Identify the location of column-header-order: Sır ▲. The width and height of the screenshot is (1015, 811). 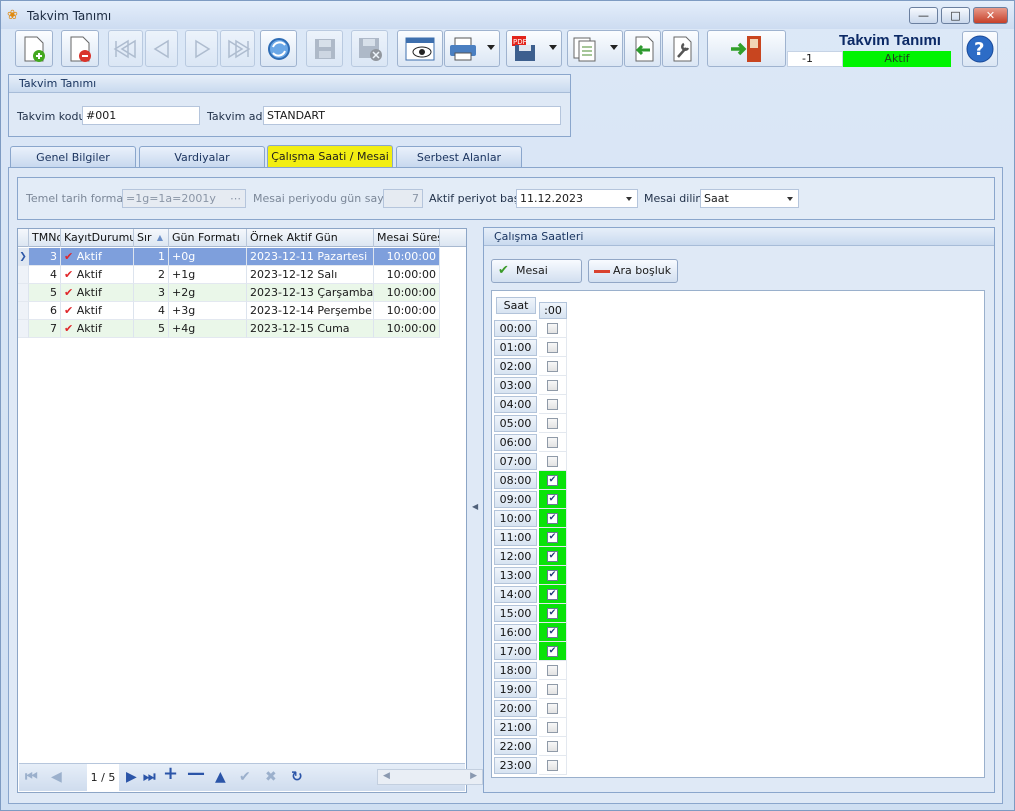
(151, 238).